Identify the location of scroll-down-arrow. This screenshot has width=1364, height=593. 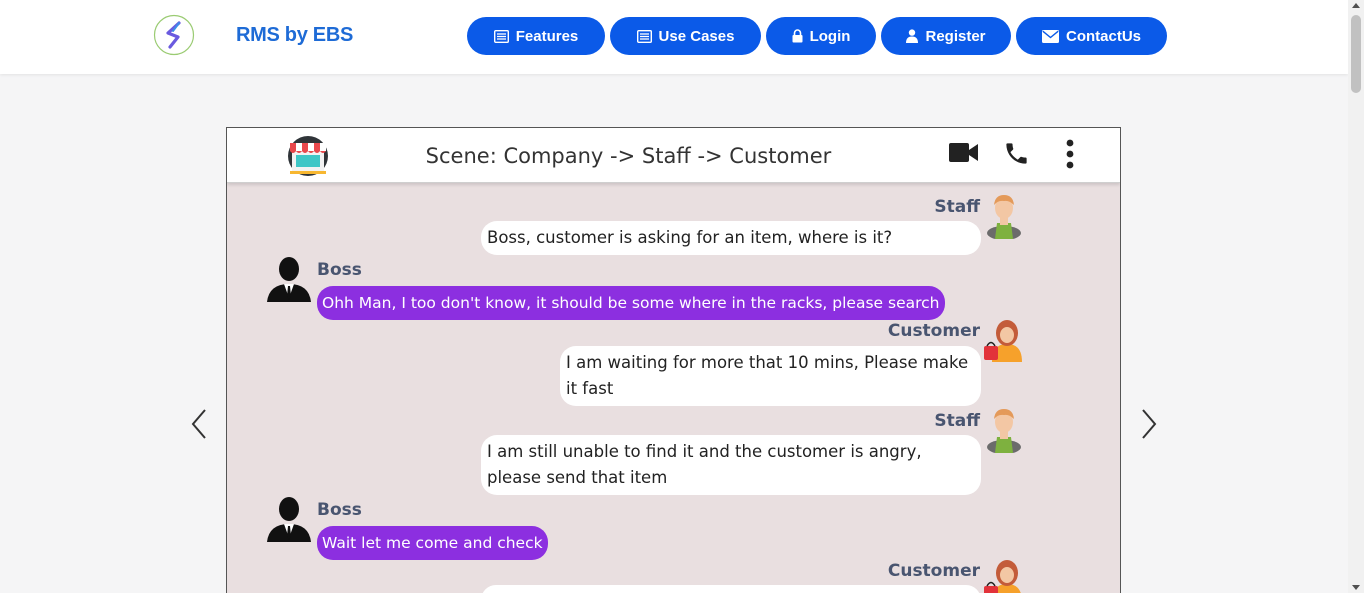
(1356, 587).